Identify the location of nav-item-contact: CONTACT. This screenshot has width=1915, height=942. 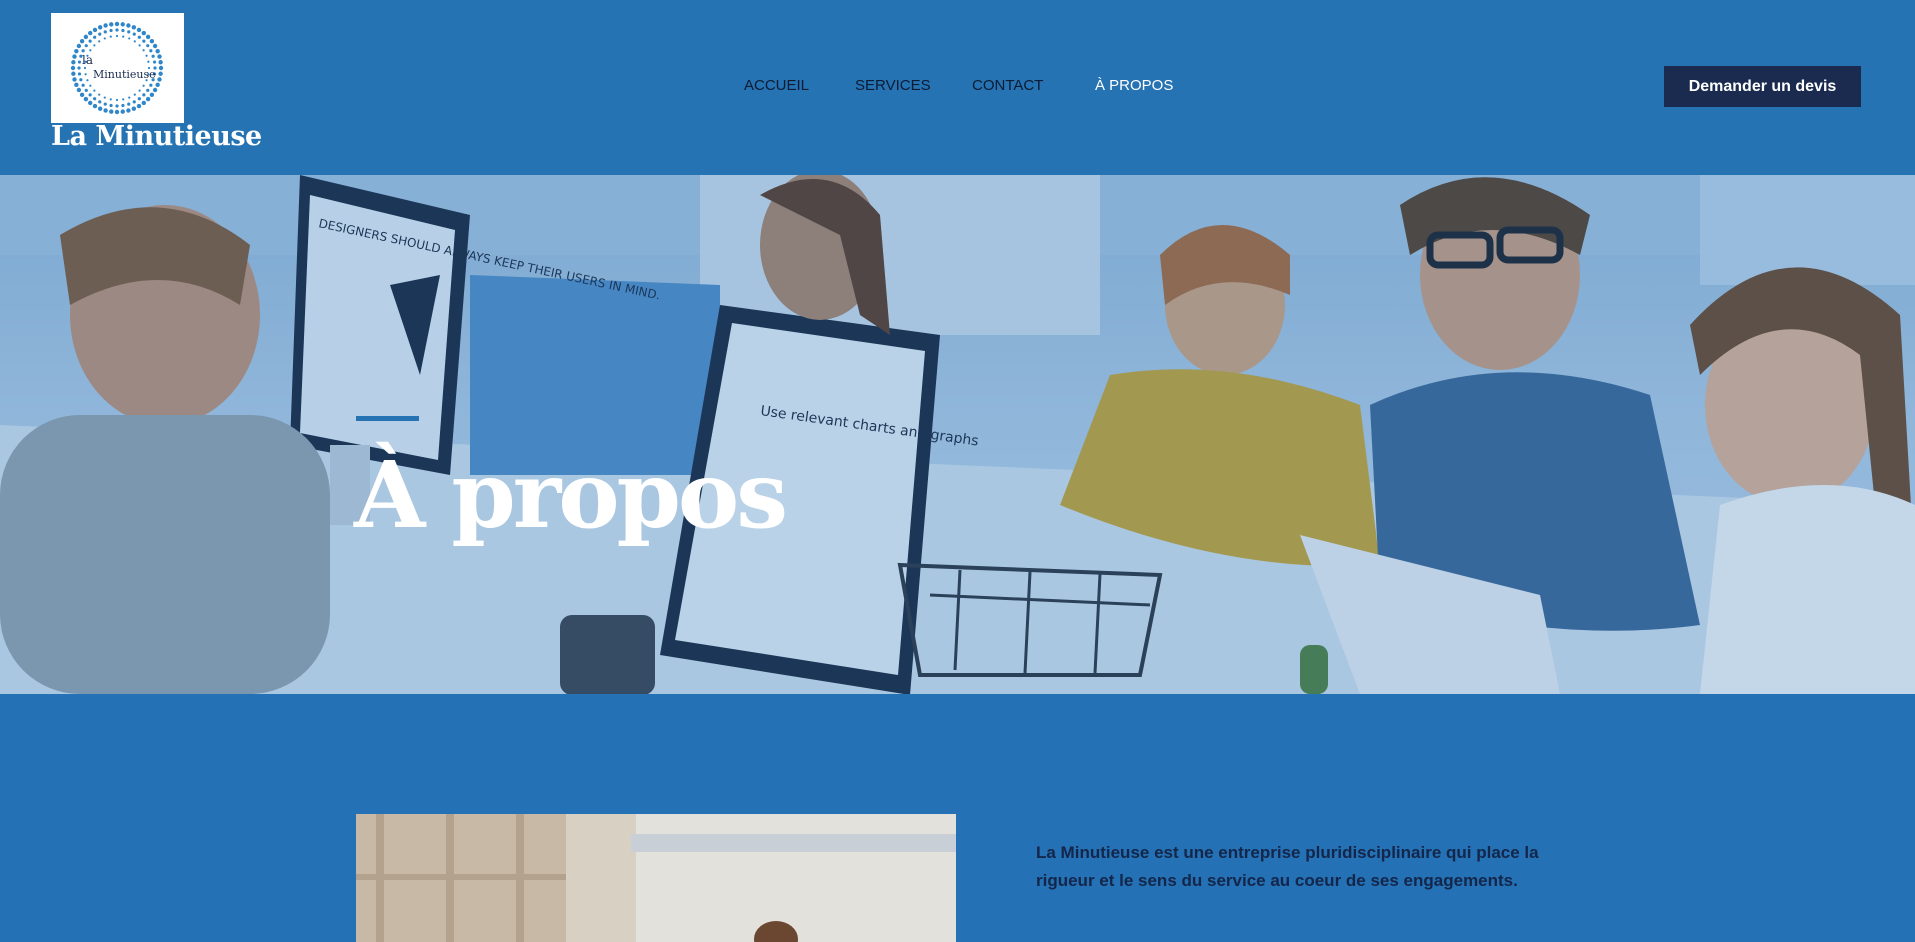
(1007, 85).